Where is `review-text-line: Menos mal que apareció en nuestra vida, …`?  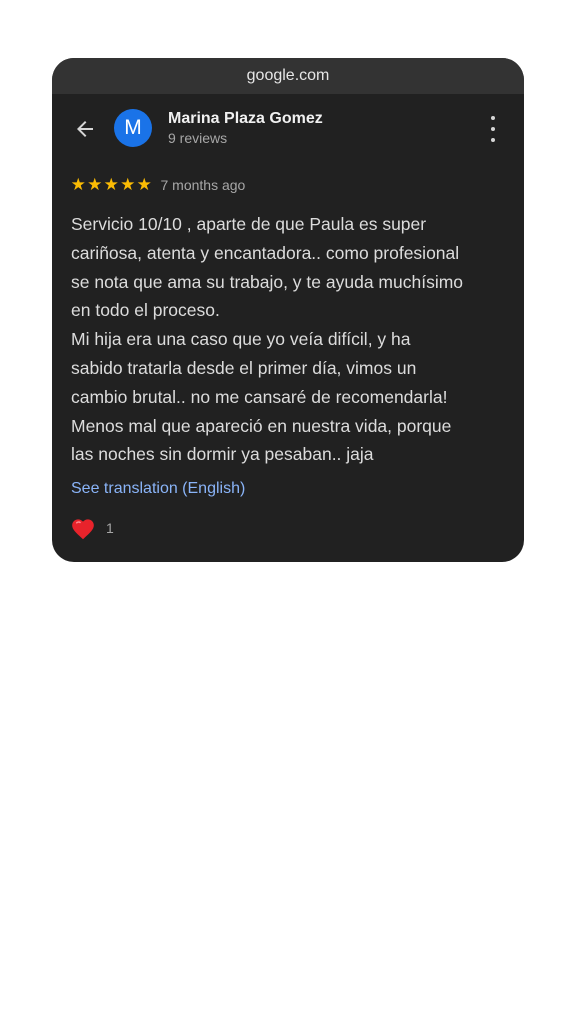
review-text-line: Menos mal que apareció en nuestra vida, … is located at coordinates (261, 425).